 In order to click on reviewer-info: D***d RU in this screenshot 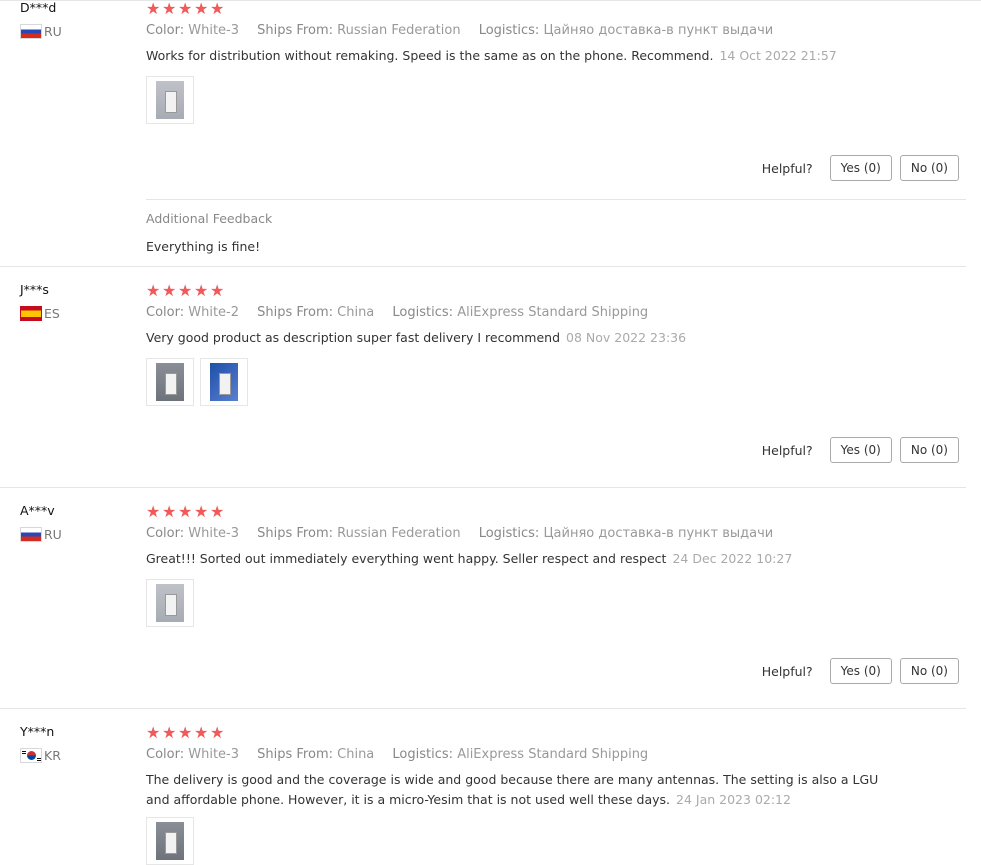, I will do `click(41, 19)`.